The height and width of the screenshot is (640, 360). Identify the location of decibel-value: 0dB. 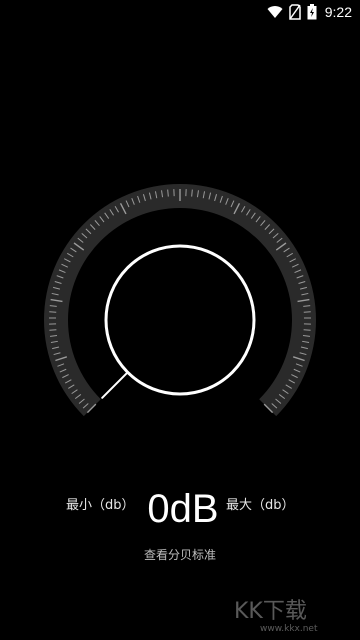
(183, 509).